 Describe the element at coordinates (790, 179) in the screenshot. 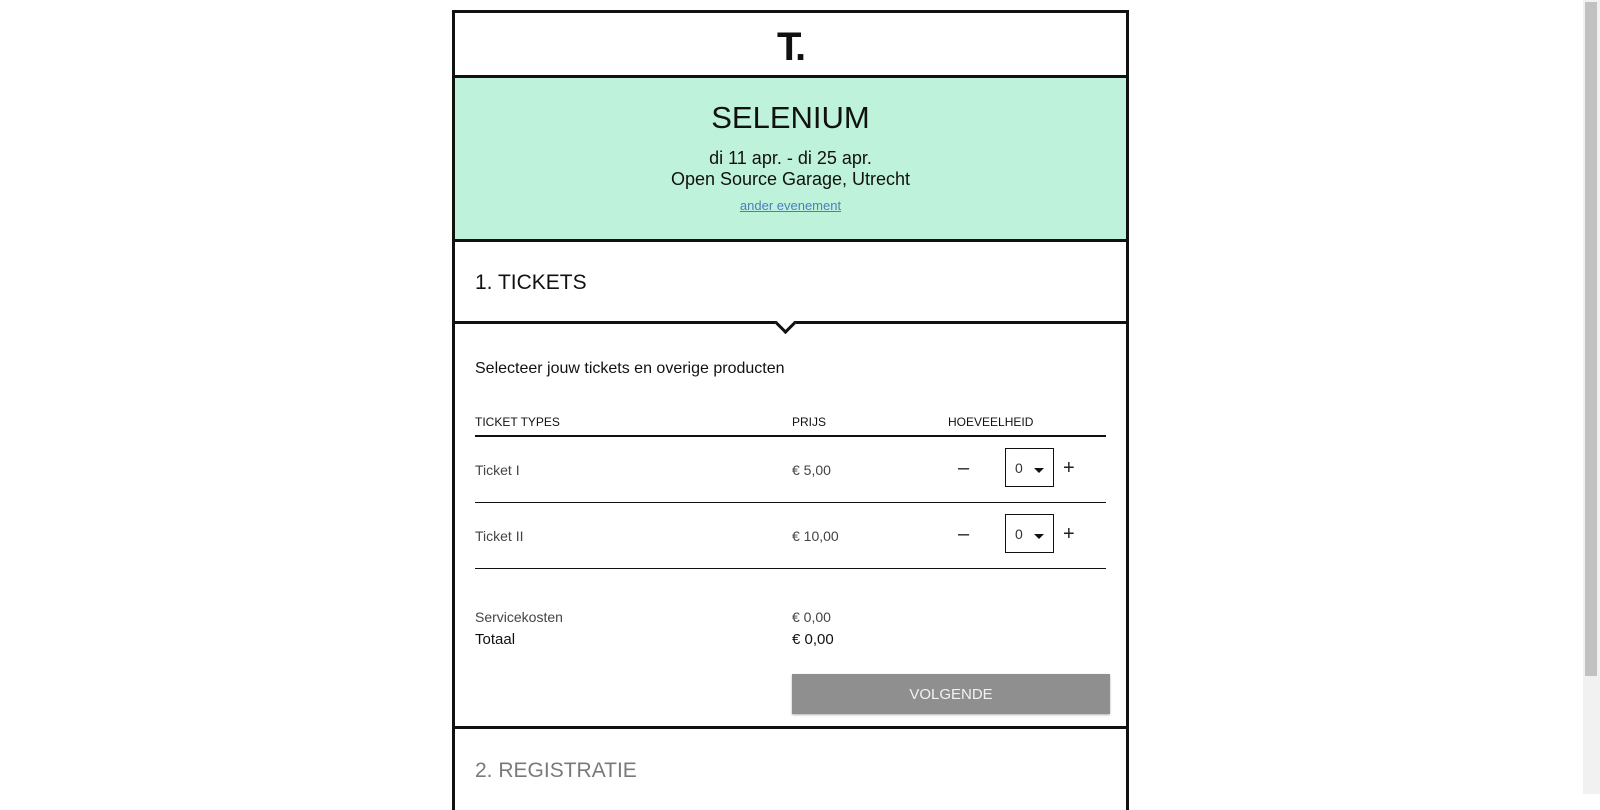

I see `event-venue: Open Source Garage, Utrecht` at that location.